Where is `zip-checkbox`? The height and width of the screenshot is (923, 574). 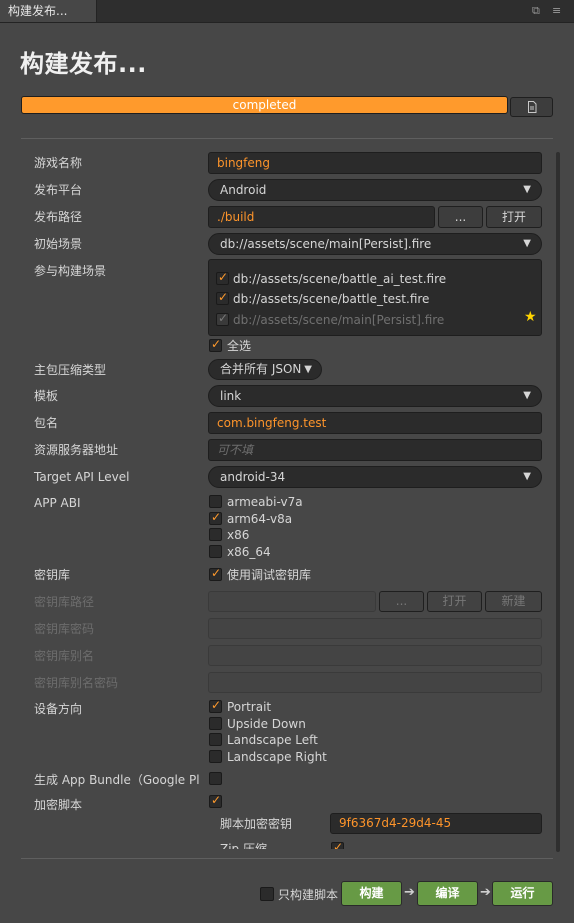 zip-checkbox is located at coordinates (337, 844).